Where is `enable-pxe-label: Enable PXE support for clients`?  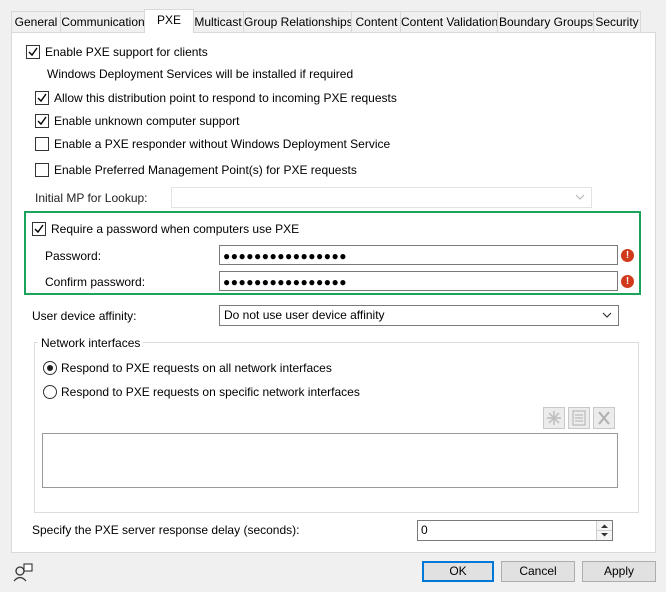
enable-pxe-label: Enable PXE support for clients is located at coordinates (126, 52).